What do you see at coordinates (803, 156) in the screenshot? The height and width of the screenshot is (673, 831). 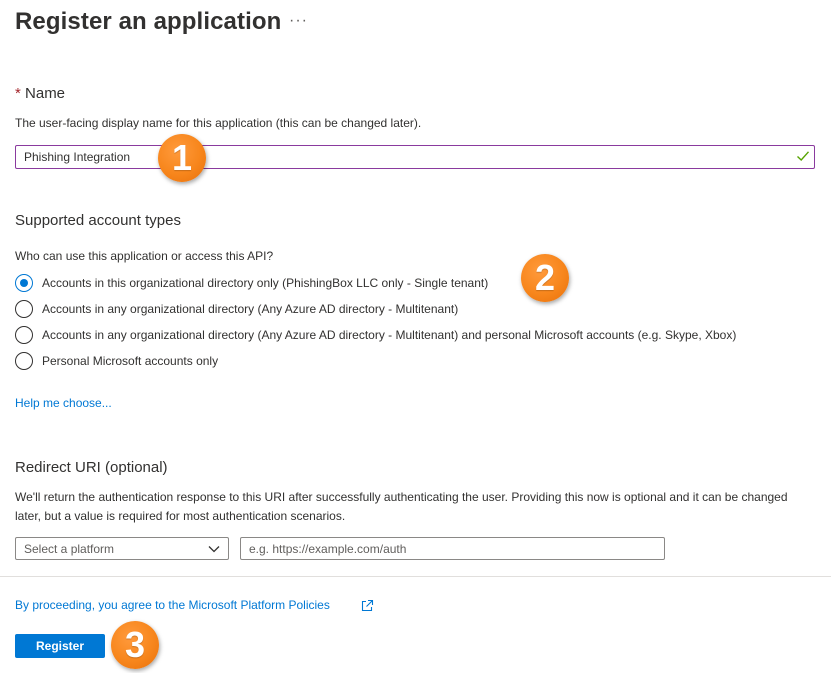 I see `checkmark-icon` at bounding box center [803, 156].